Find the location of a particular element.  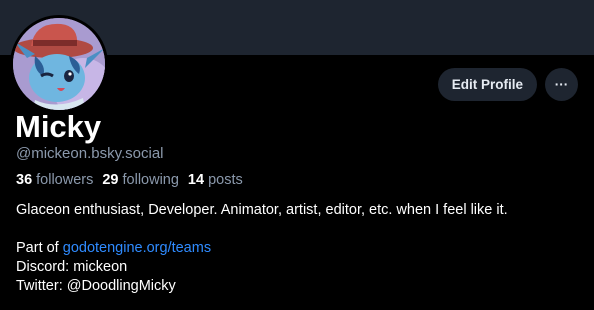

profile-stats: 36 followers 29 following 14 posts is located at coordinates (129, 180).